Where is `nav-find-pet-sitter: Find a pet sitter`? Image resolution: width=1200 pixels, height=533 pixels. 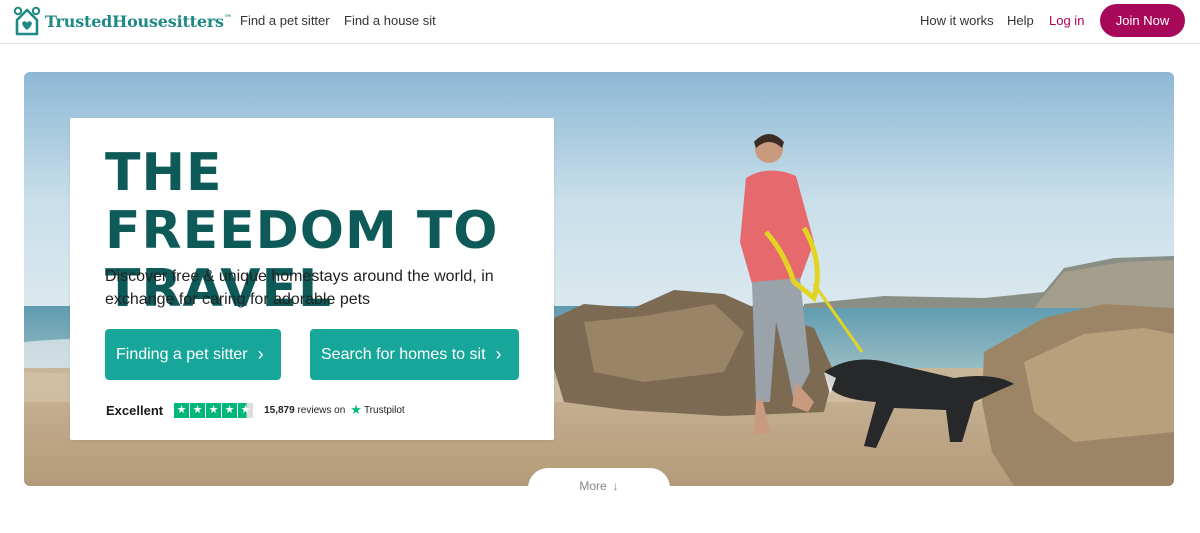 nav-find-pet-sitter: Find a pet sitter is located at coordinates (285, 20).